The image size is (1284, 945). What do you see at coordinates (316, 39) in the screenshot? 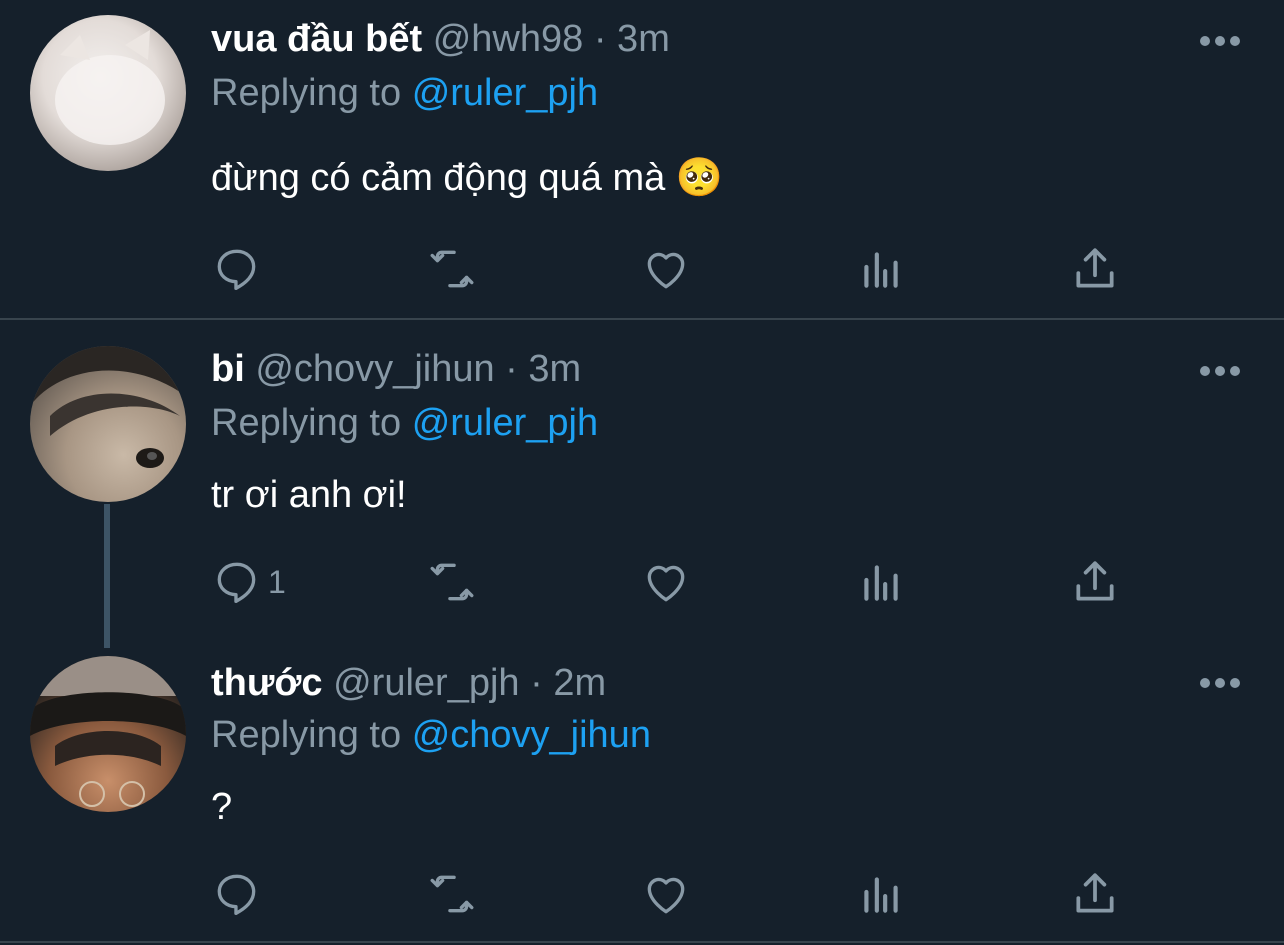
I see `display-name: vua đầu bết` at bounding box center [316, 39].